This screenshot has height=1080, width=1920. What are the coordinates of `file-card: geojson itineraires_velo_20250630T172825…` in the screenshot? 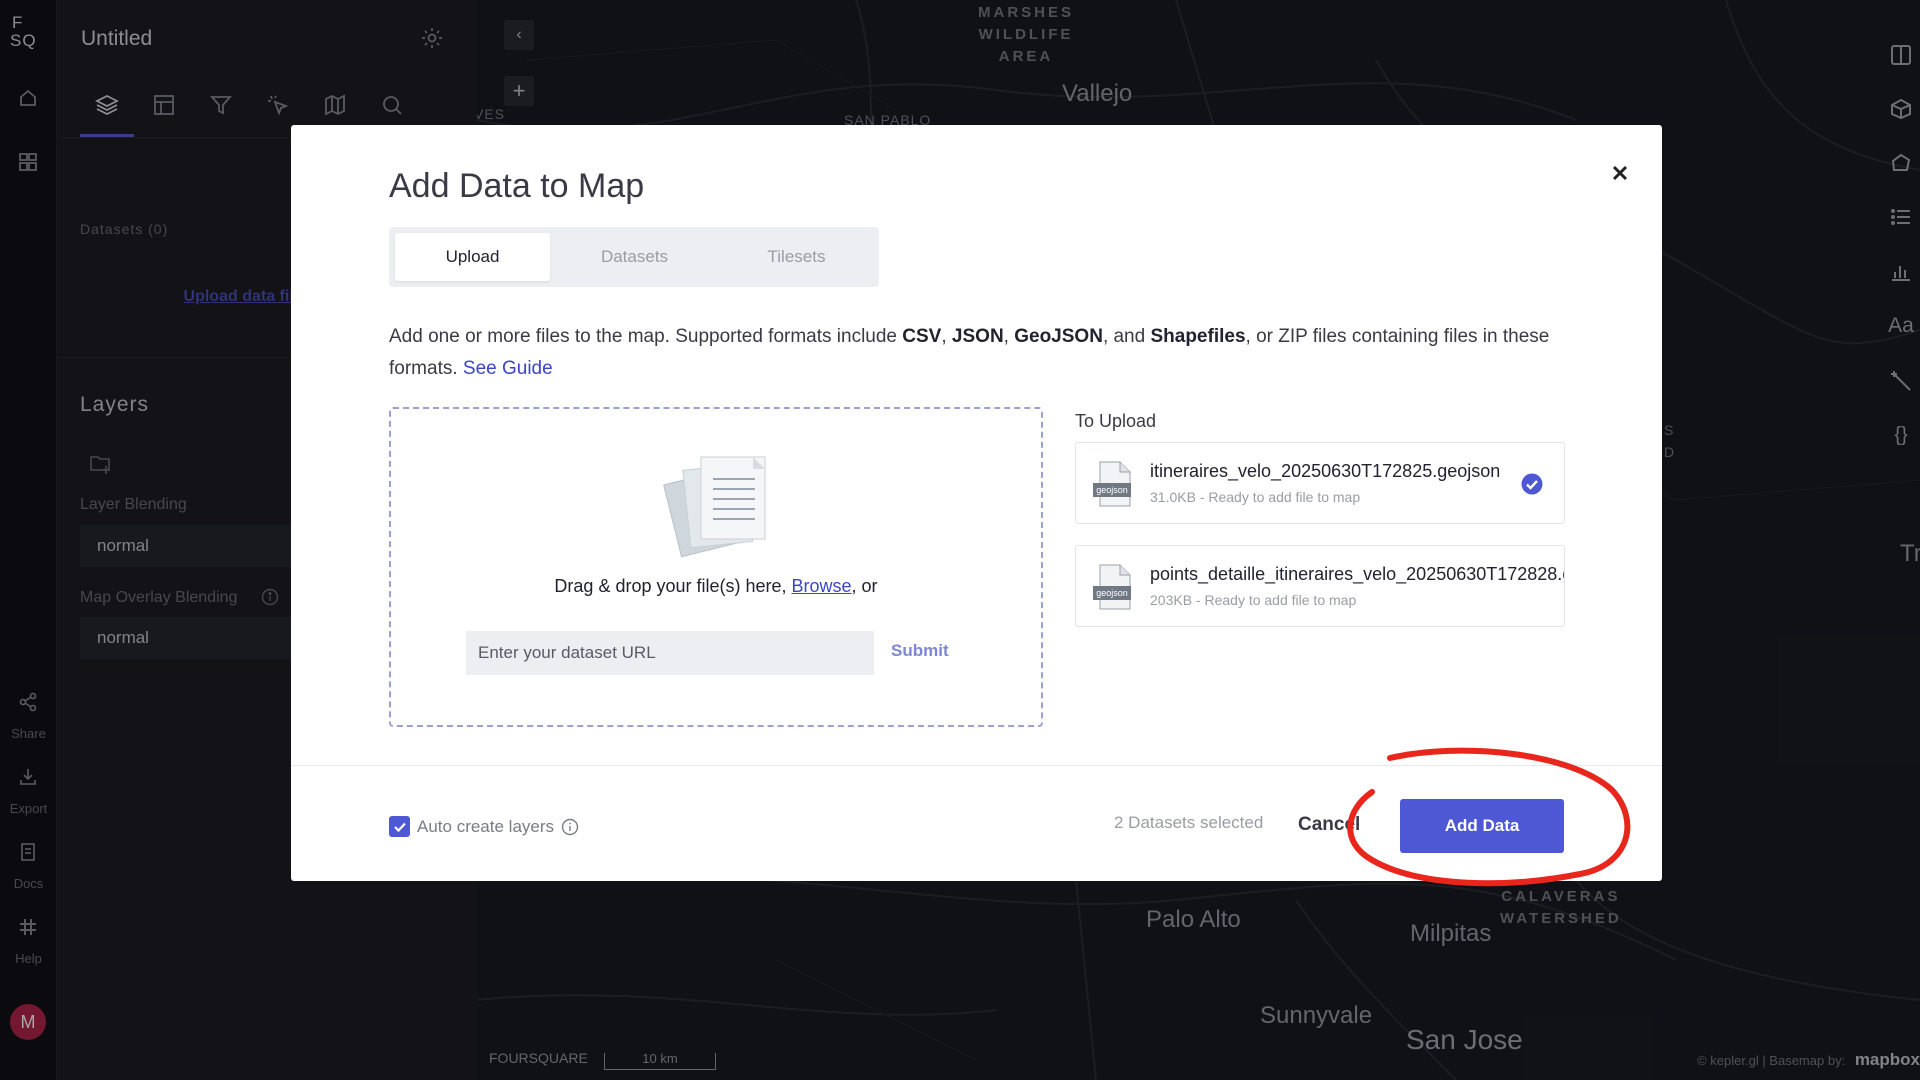 It's located at (1320, 483).